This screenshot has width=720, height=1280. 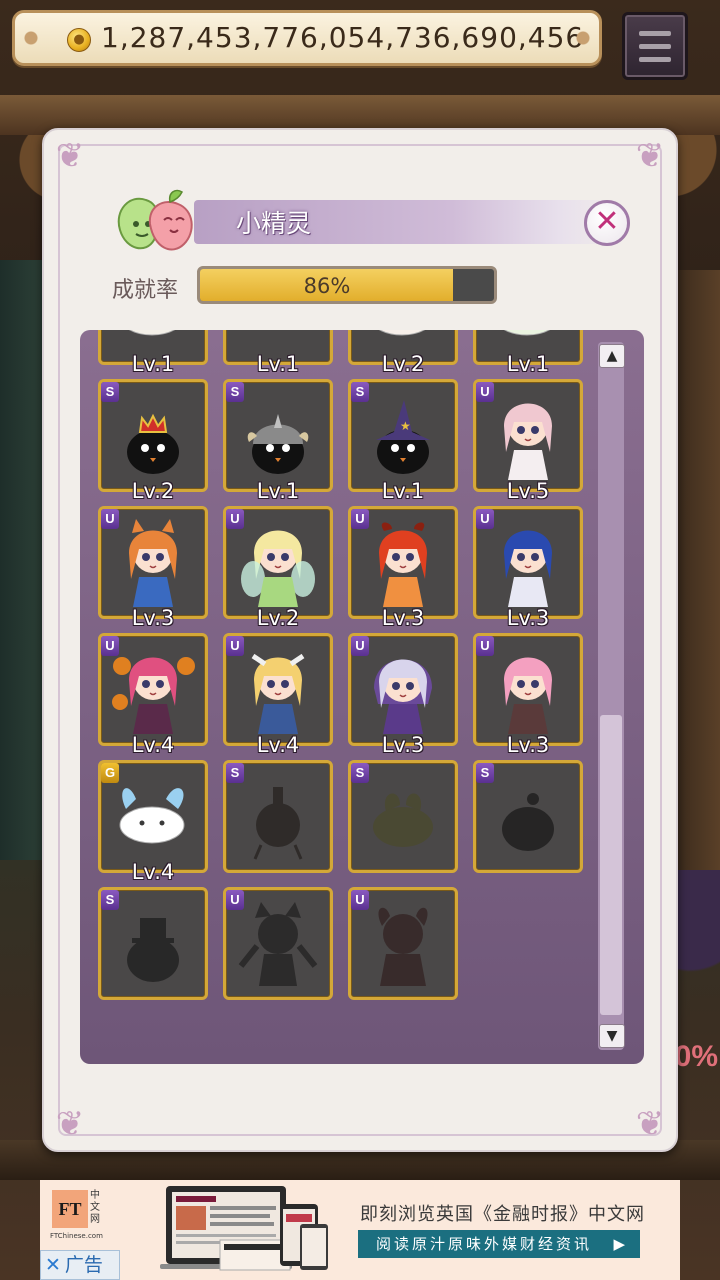 What do you see at coordinates (278, 444) in the screenshot?
I see `blob-helmet-icon` at bounding box center [278, 444].